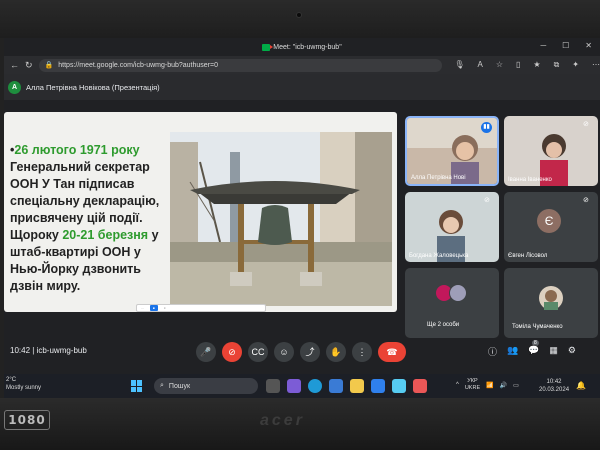  Describe the element at coordinates (452, 151) in the screenshot. I see `participant-tile: ▮▮ Алла Петрівна Нові` at that location.